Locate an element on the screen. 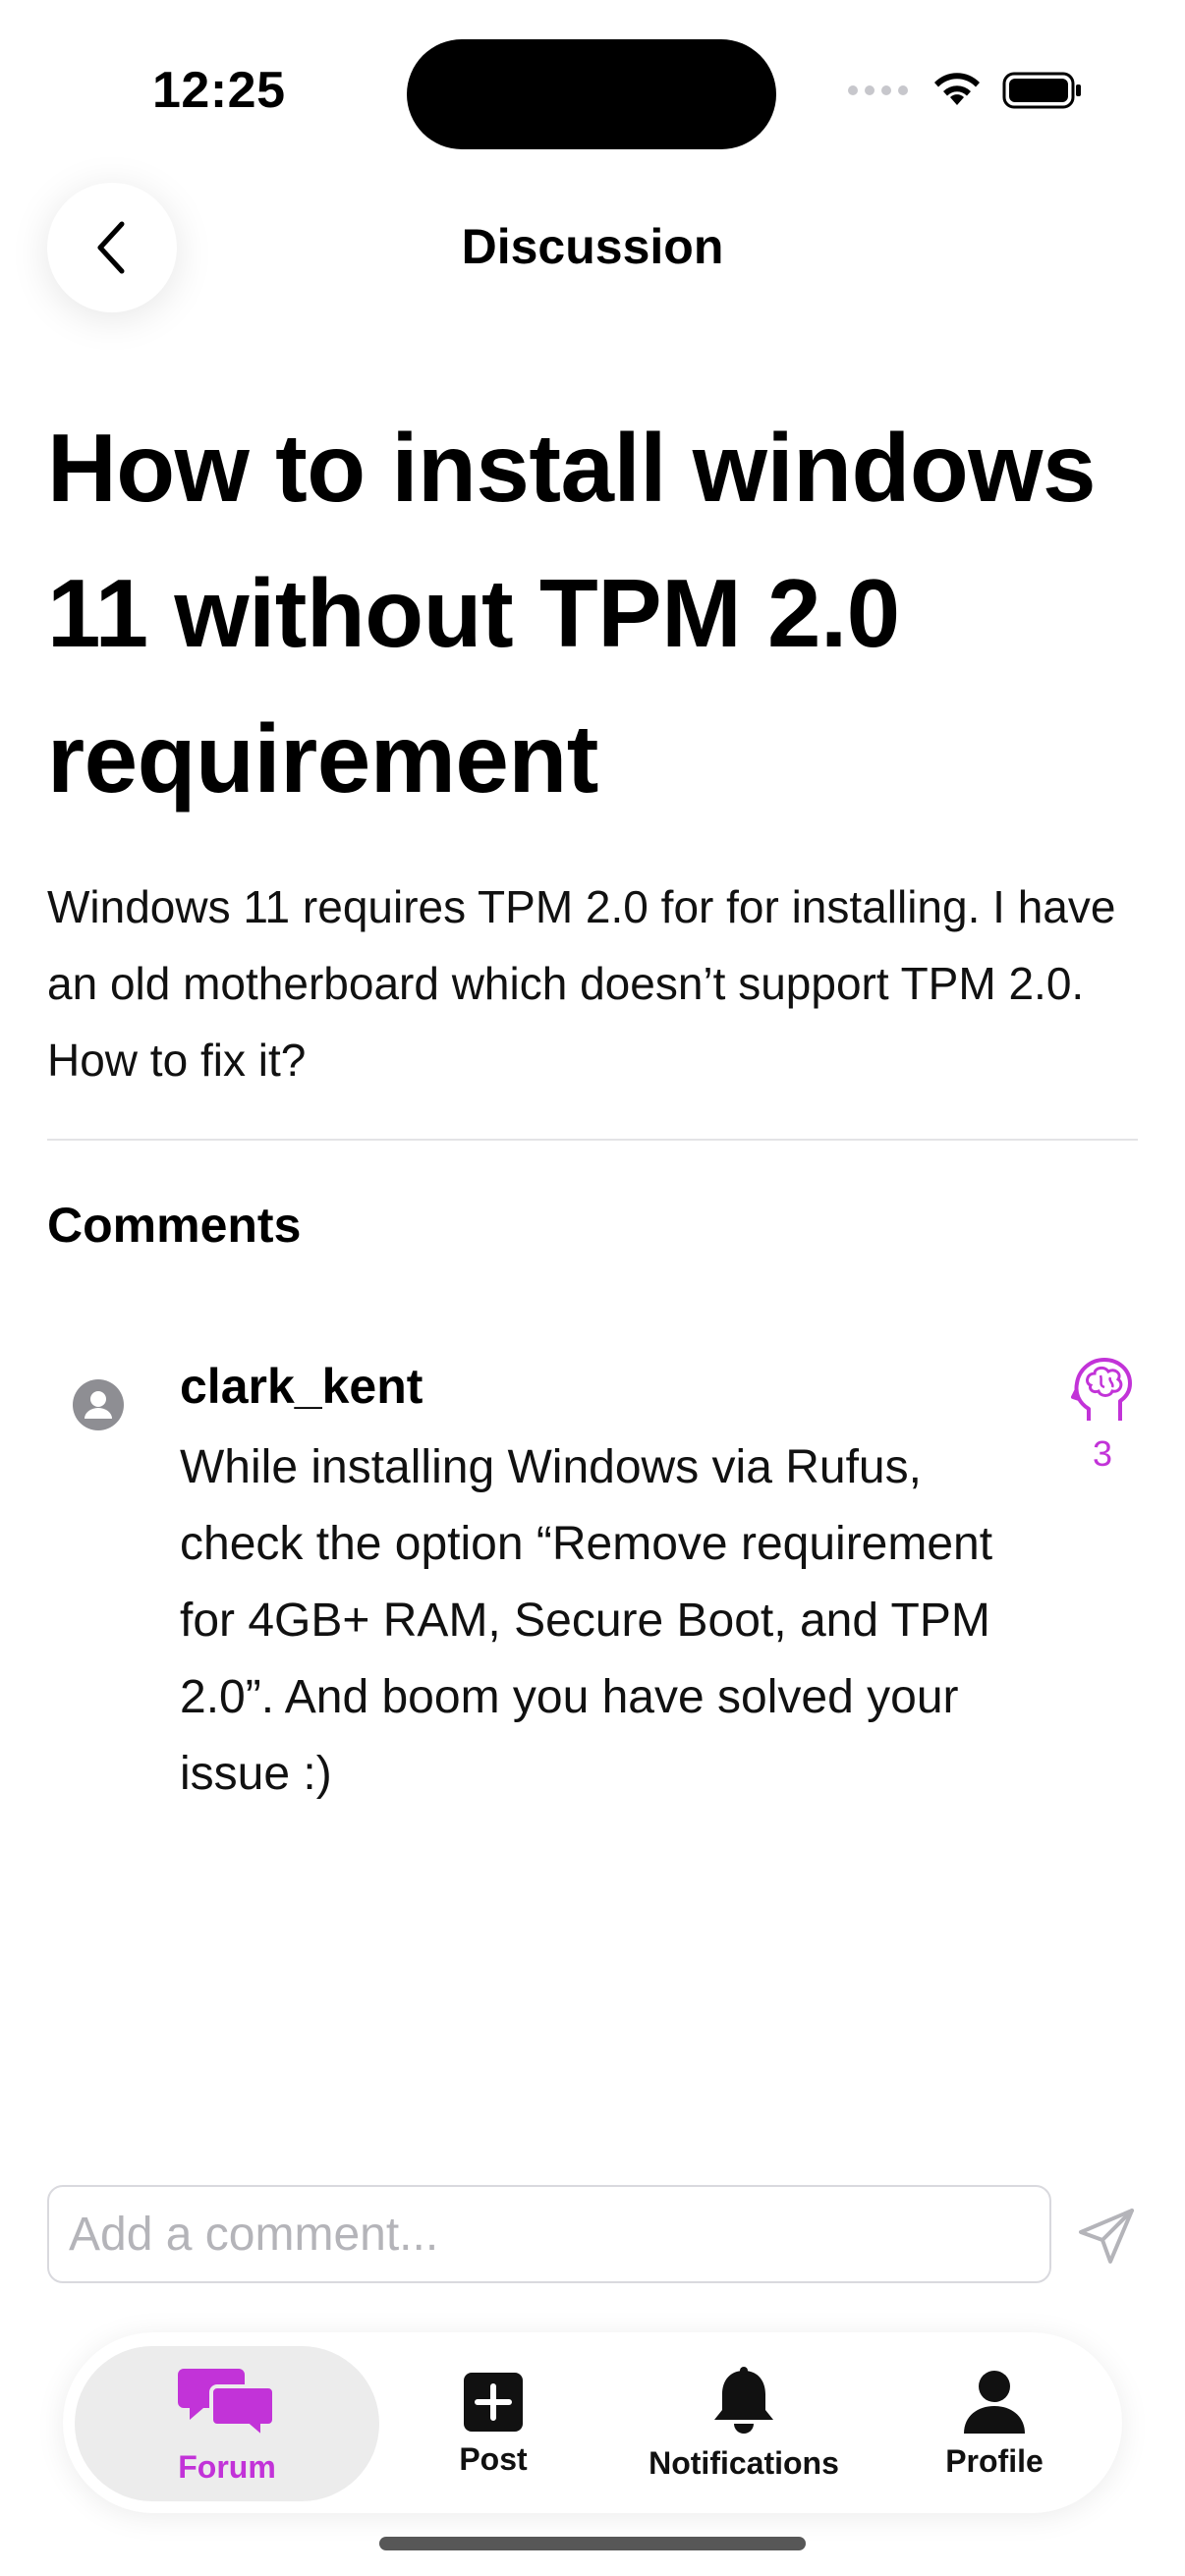 The image size is (1185, 2576). tab-post-label: Post is located at coordinates (494, 2458).